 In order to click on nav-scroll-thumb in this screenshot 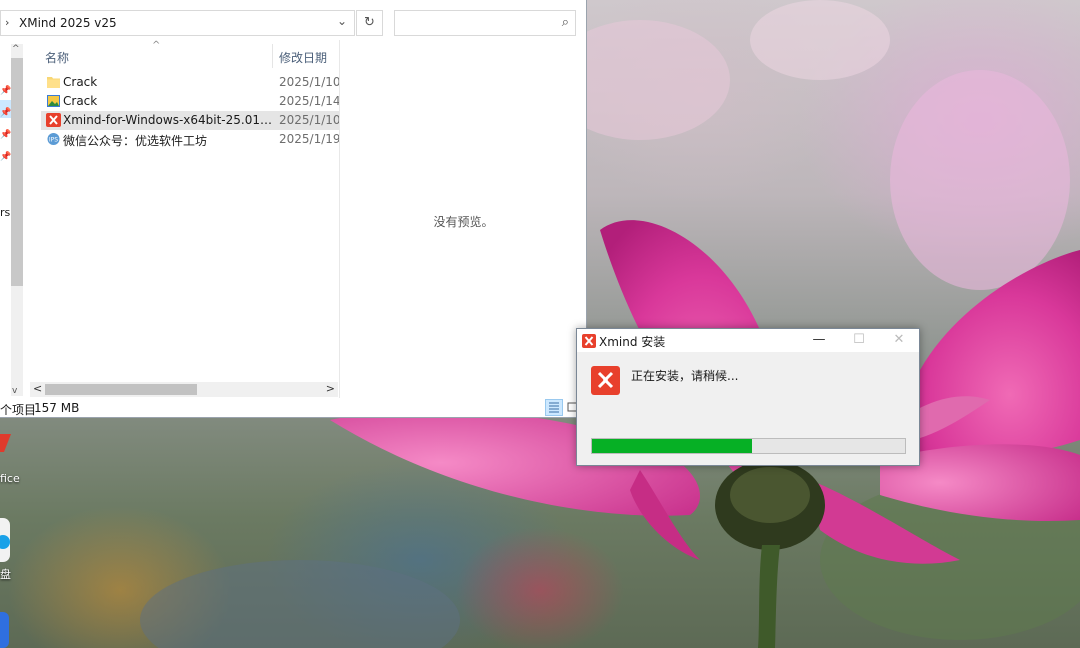, I will do `click(17, 172)`.